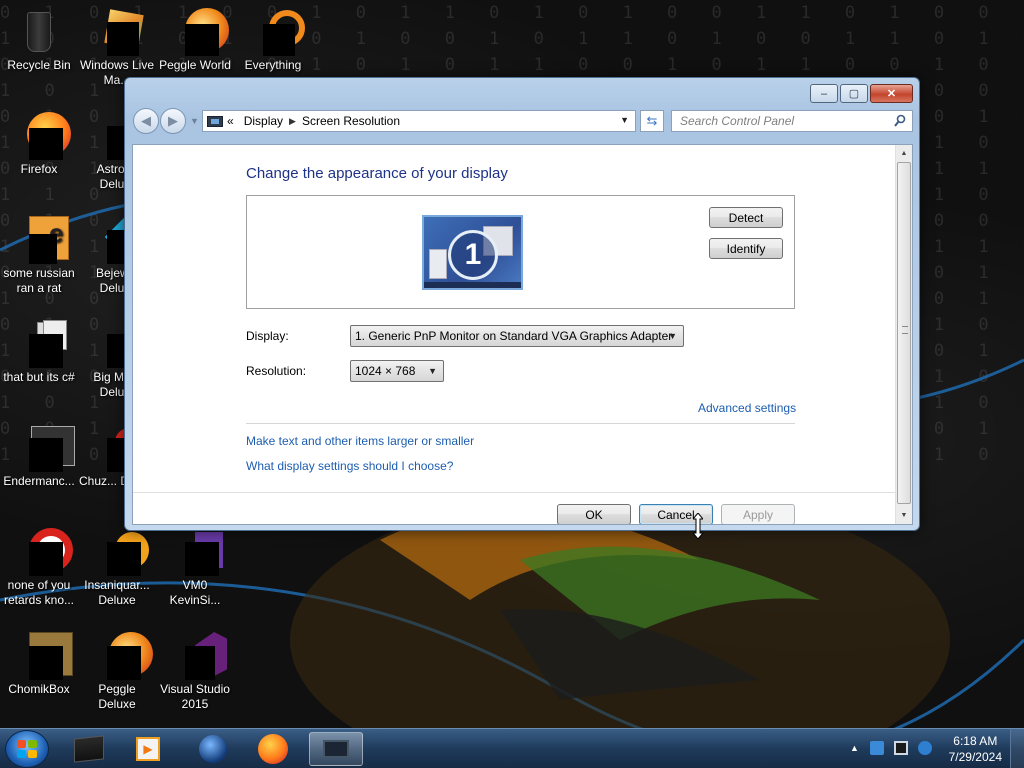 The width and height of the screenshot is (1024, 768). I want to click on file-stack-icon, so click(41, 344).